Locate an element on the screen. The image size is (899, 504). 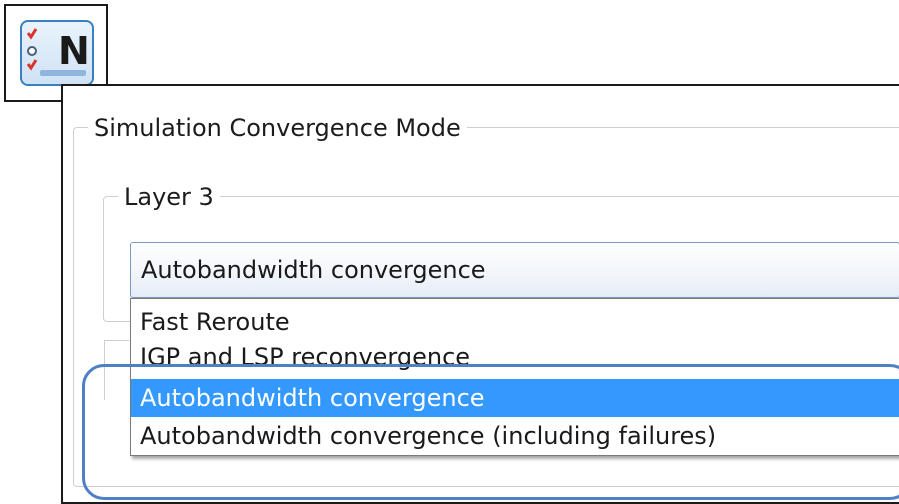
dropdown-option-fast-reroute: Fast Reroute is located at coordinates (515, 322).